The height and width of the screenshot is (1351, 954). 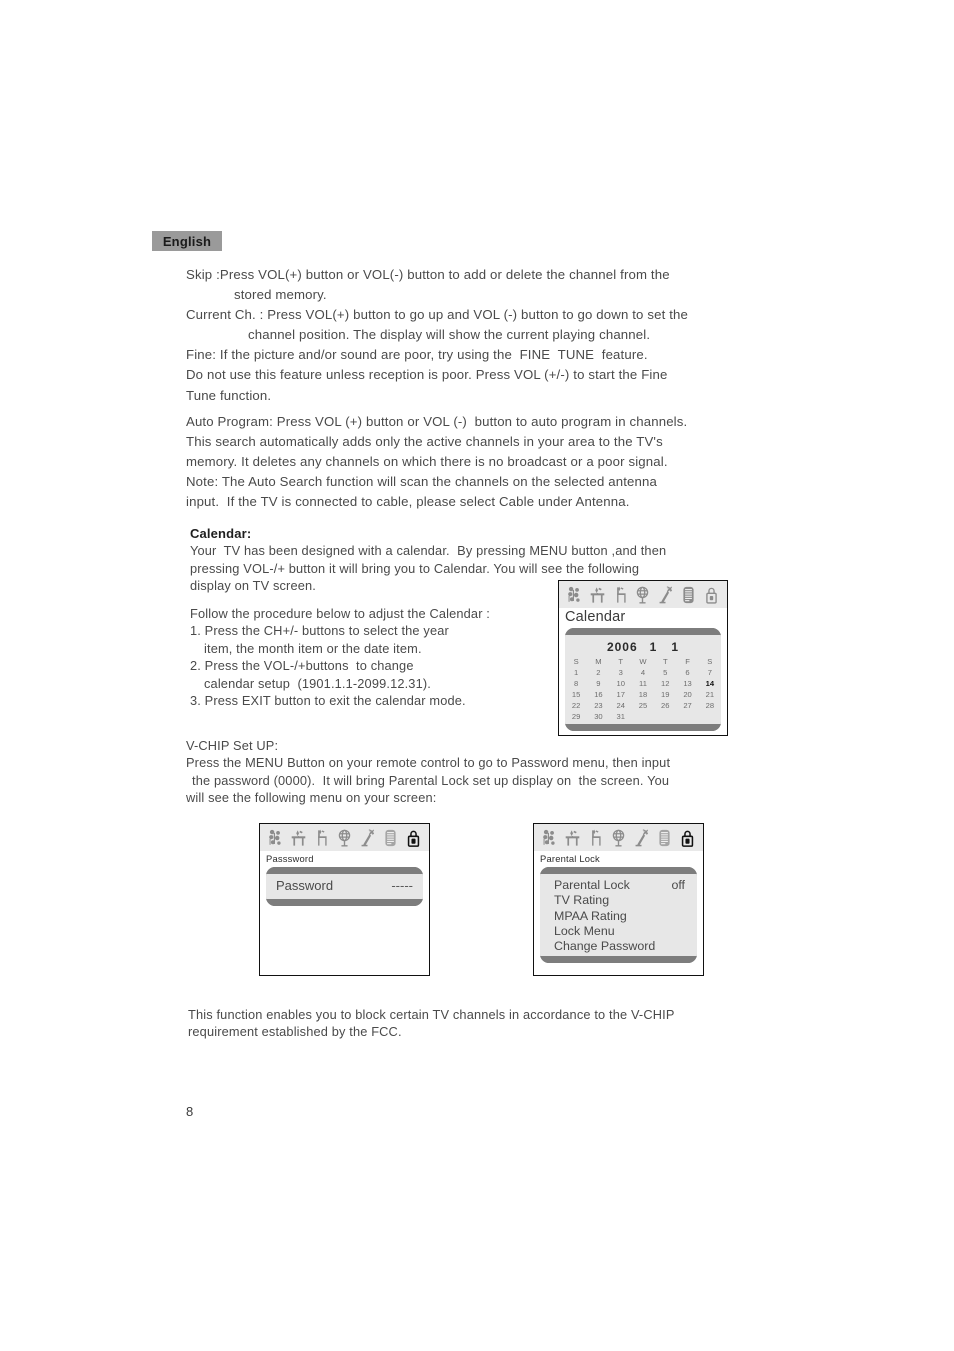 I want to click on calendar-day-cell: 18, so click(x=643, y=694).